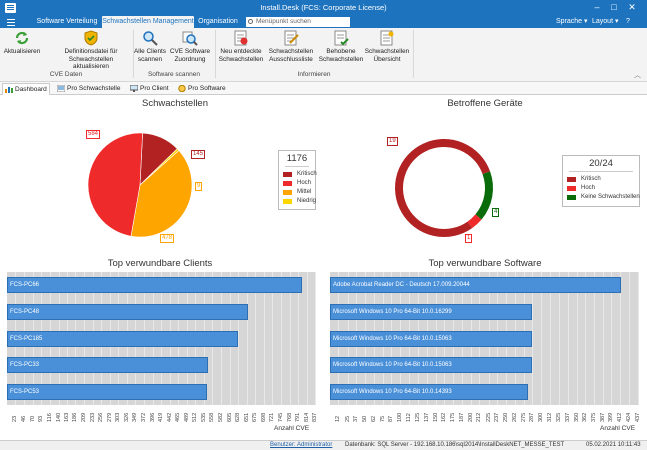 The image size is (647, 450). Describe the element at coordinates (22, 51) in the screenshot. I see `btn-label: Aktualisieren` at that location.